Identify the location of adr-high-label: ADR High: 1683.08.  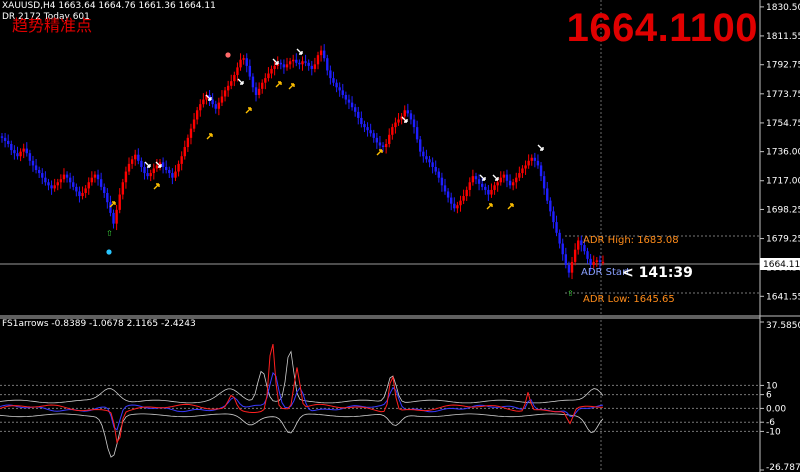
(631, 240).